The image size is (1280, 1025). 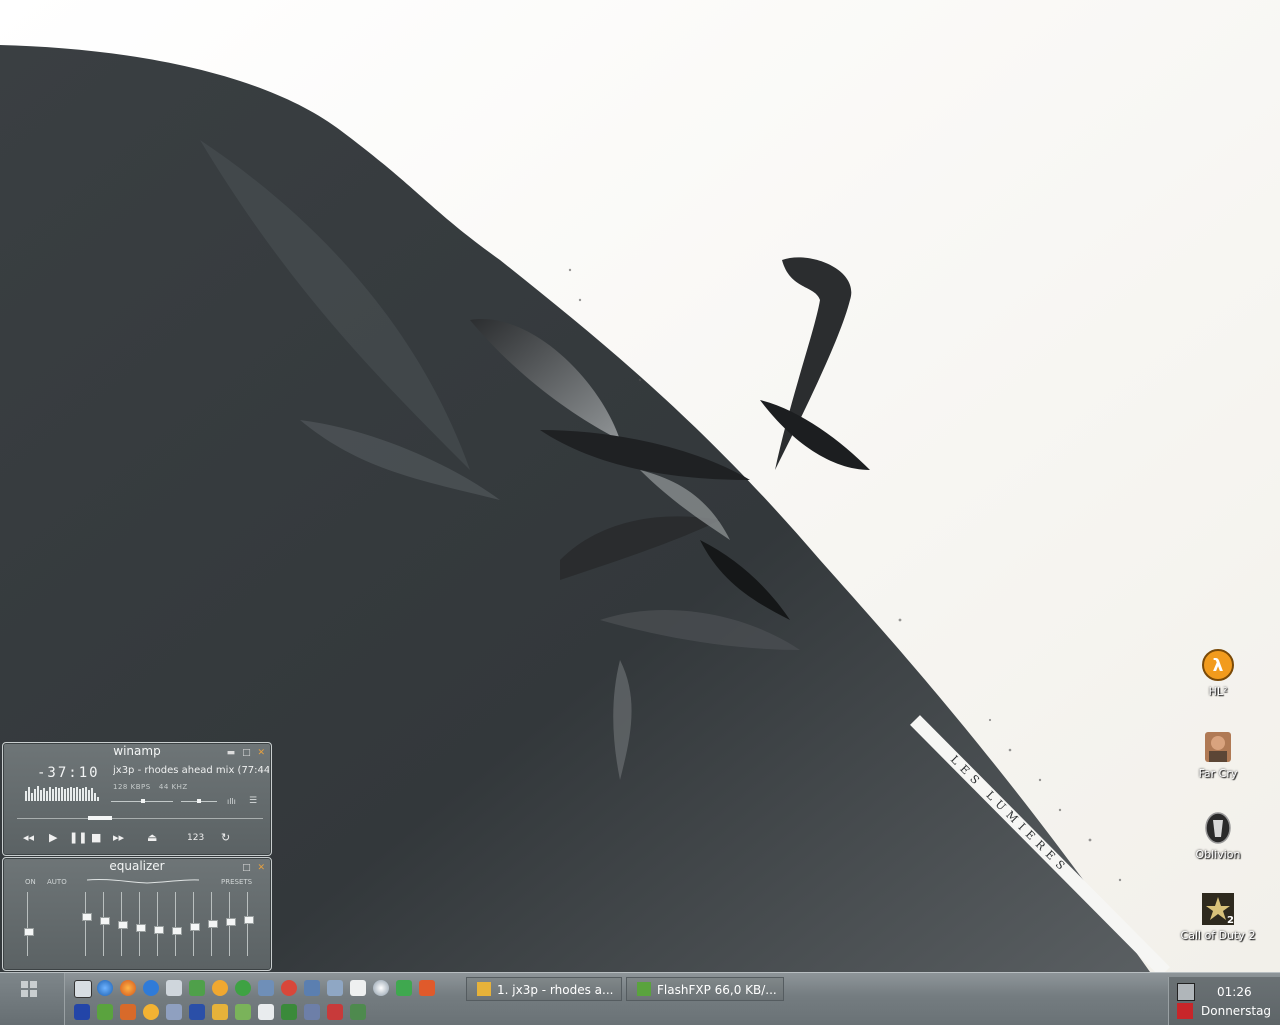 What do you see at coordinates (174, 1012) in the screenshot?
I see `music-icon` at bounding box center [174, 1012].